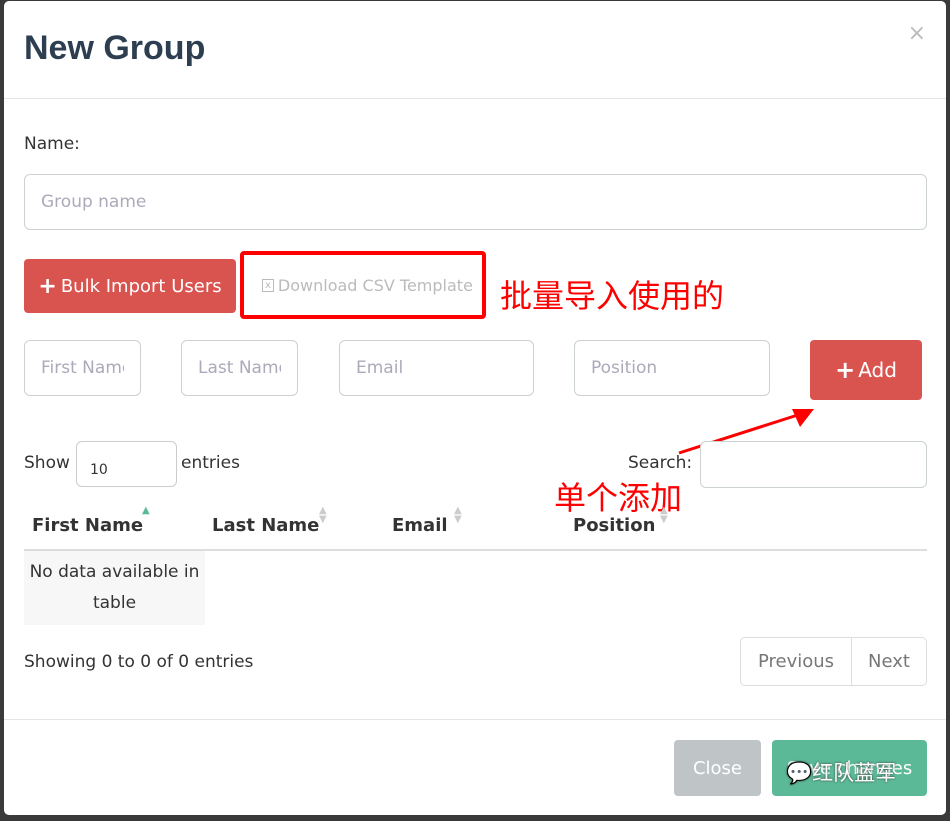  I want to click on watermark: 💬红队蓝军, so click(841, 772).